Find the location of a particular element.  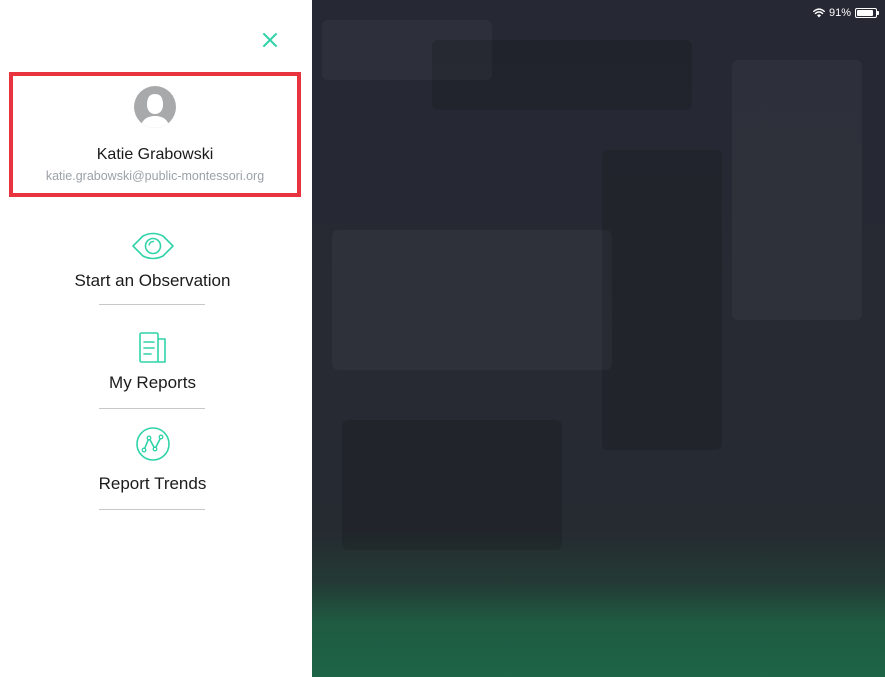

menu-item-report-trends: Report Trends is located at coordinates (152, 466).